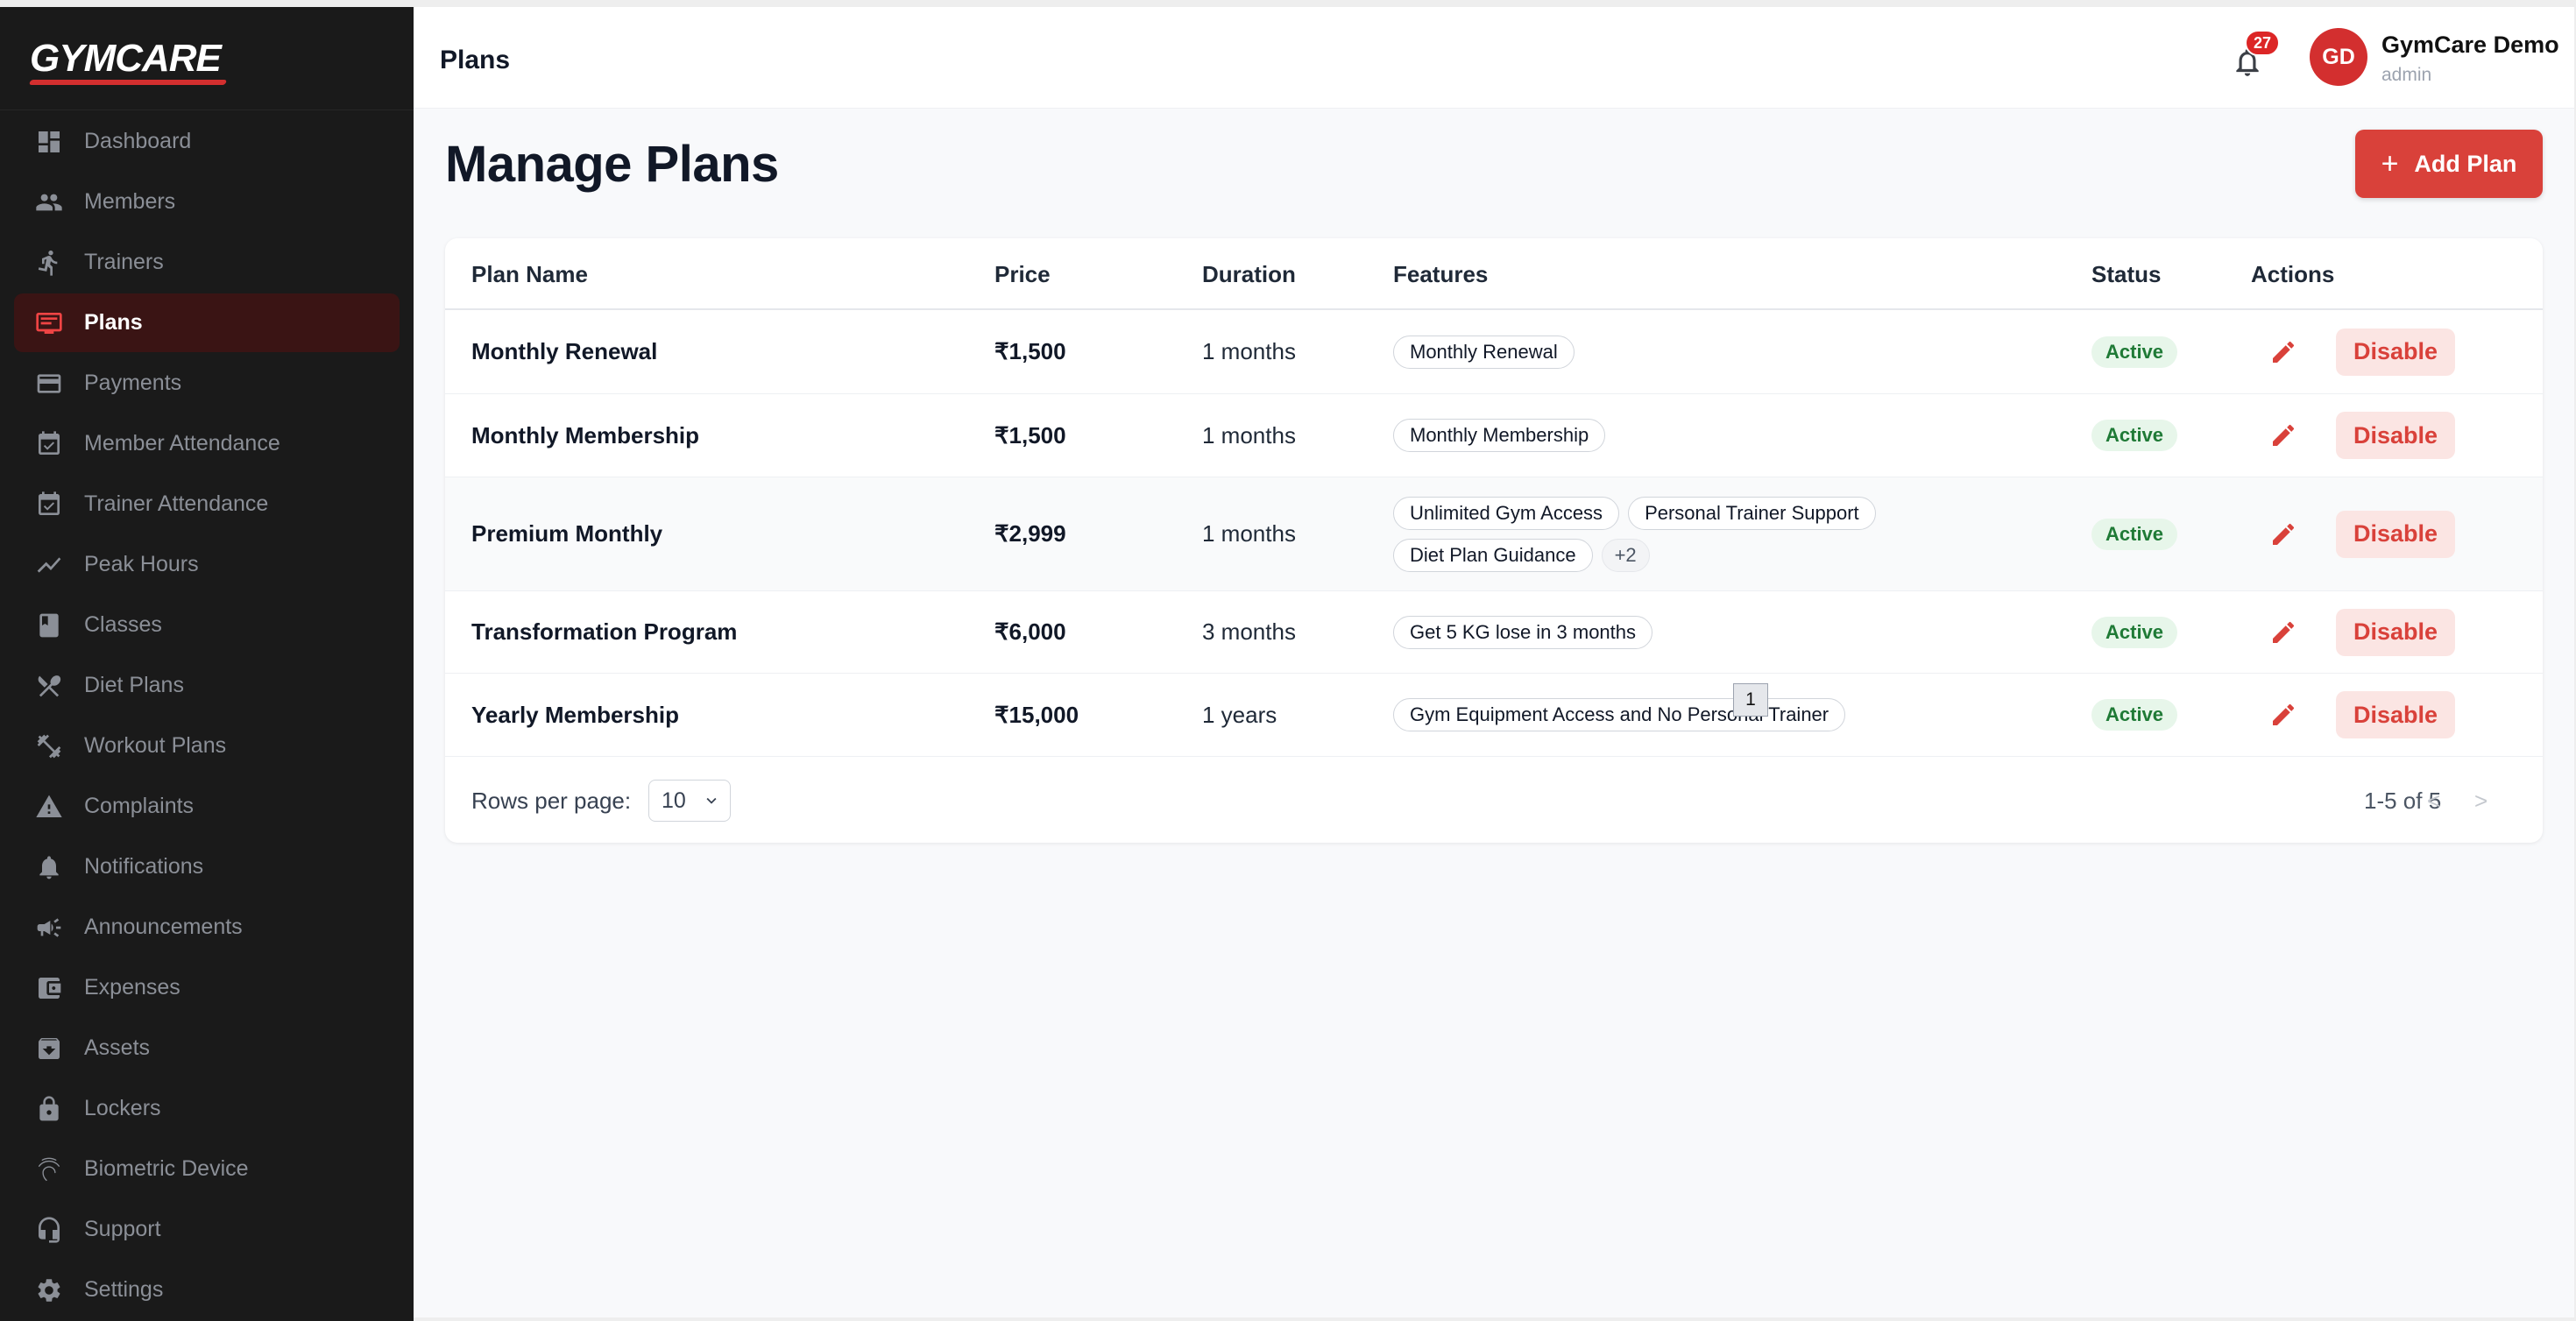  I want to click on add-plan-button: + Add Plan, so click(2449, 164).